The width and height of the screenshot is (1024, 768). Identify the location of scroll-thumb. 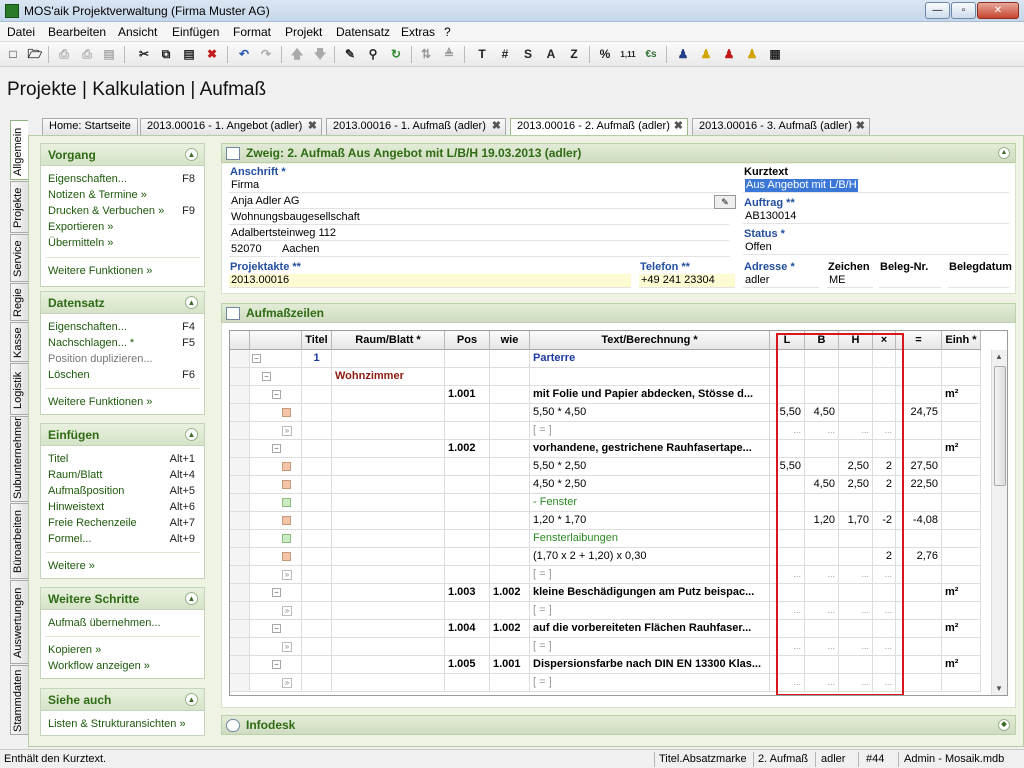
(1000, 426).